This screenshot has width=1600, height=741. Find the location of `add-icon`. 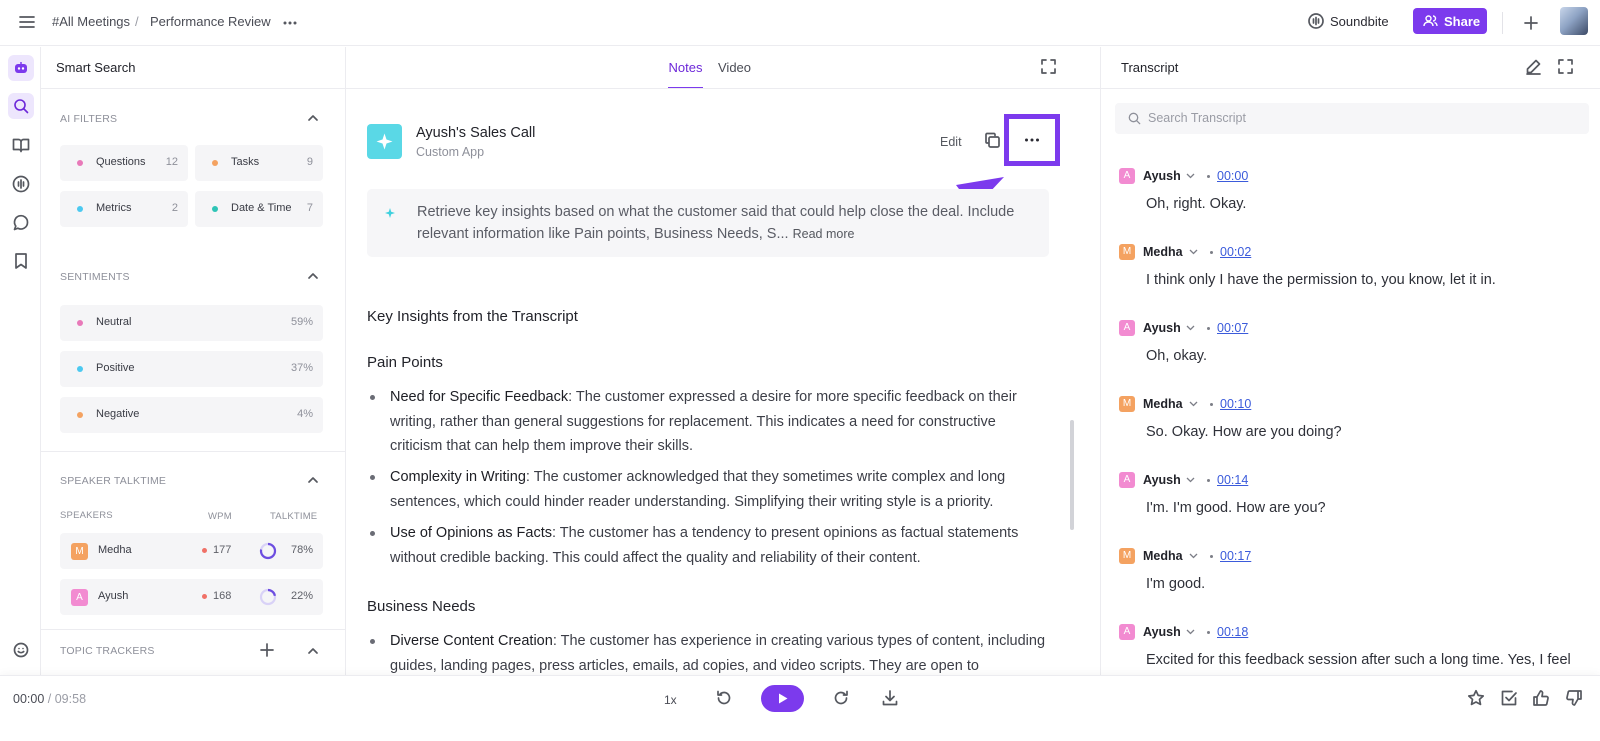

add-icon is located at coordinates (1531, 23).